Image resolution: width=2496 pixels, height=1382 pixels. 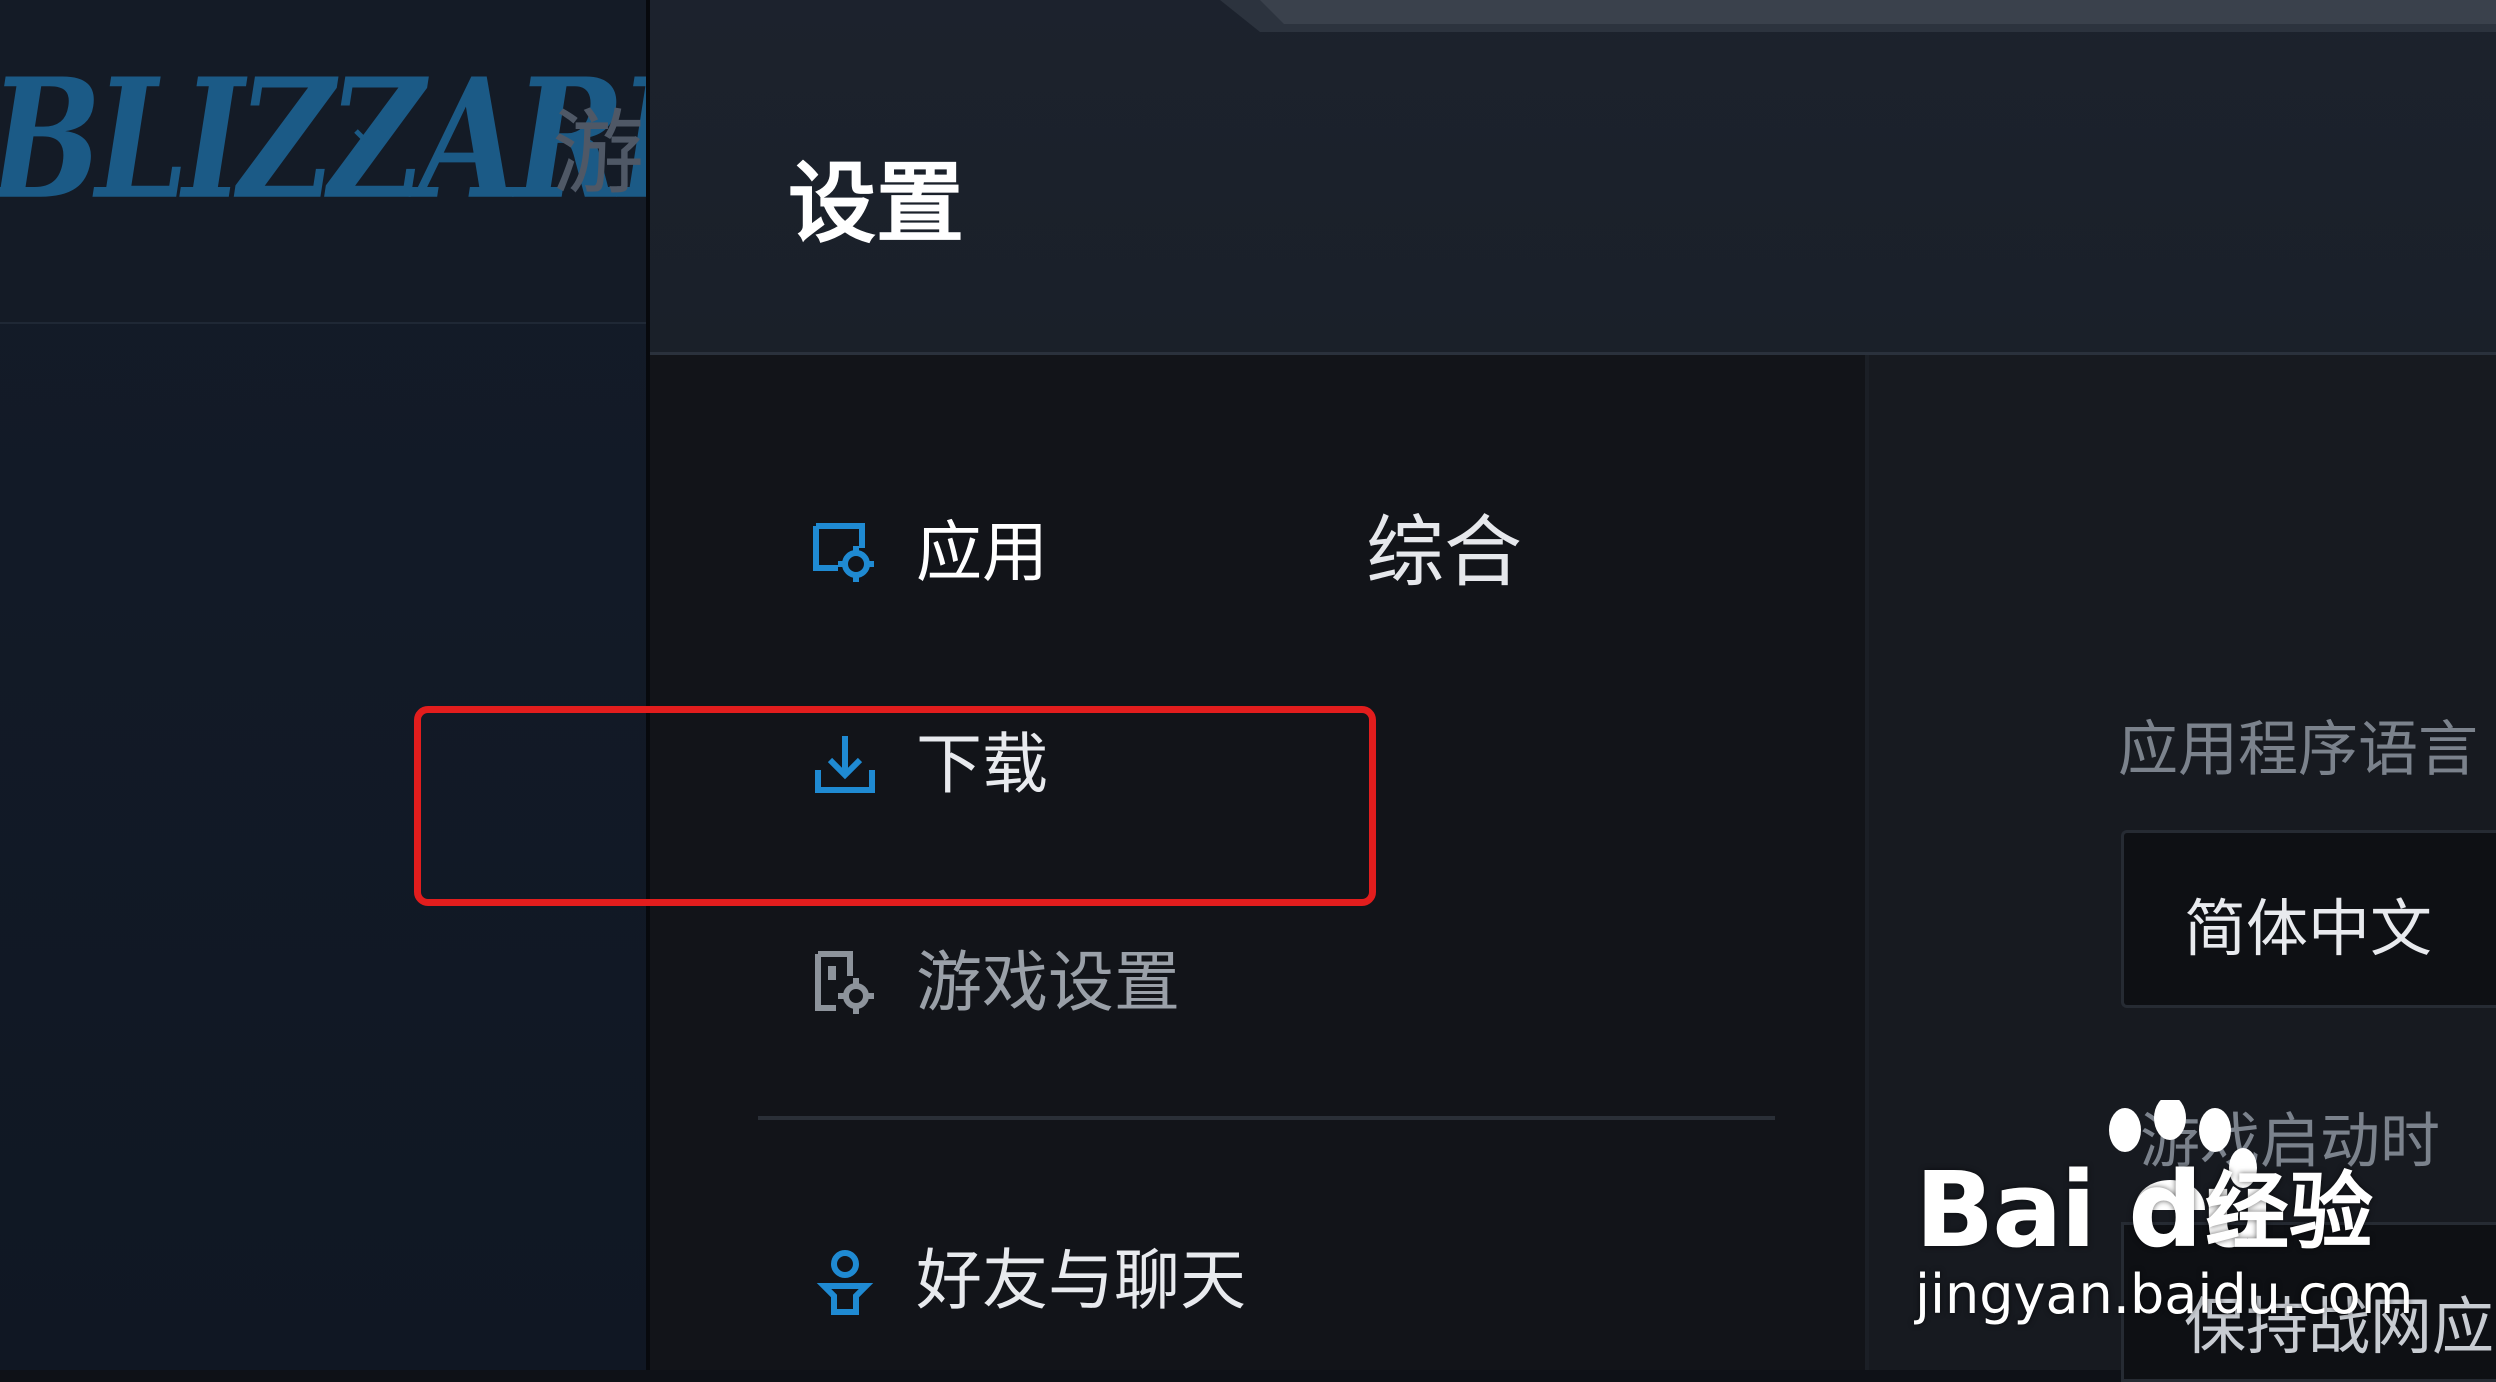 I want to click on monitor-gear-icon, so click(x=843, y=552).